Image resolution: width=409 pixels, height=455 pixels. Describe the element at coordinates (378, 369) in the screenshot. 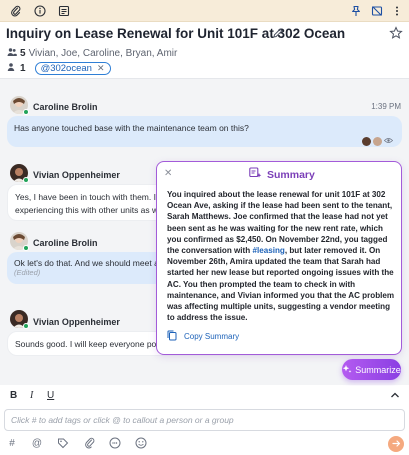

I see `summarize-label: Summarize` at that location.